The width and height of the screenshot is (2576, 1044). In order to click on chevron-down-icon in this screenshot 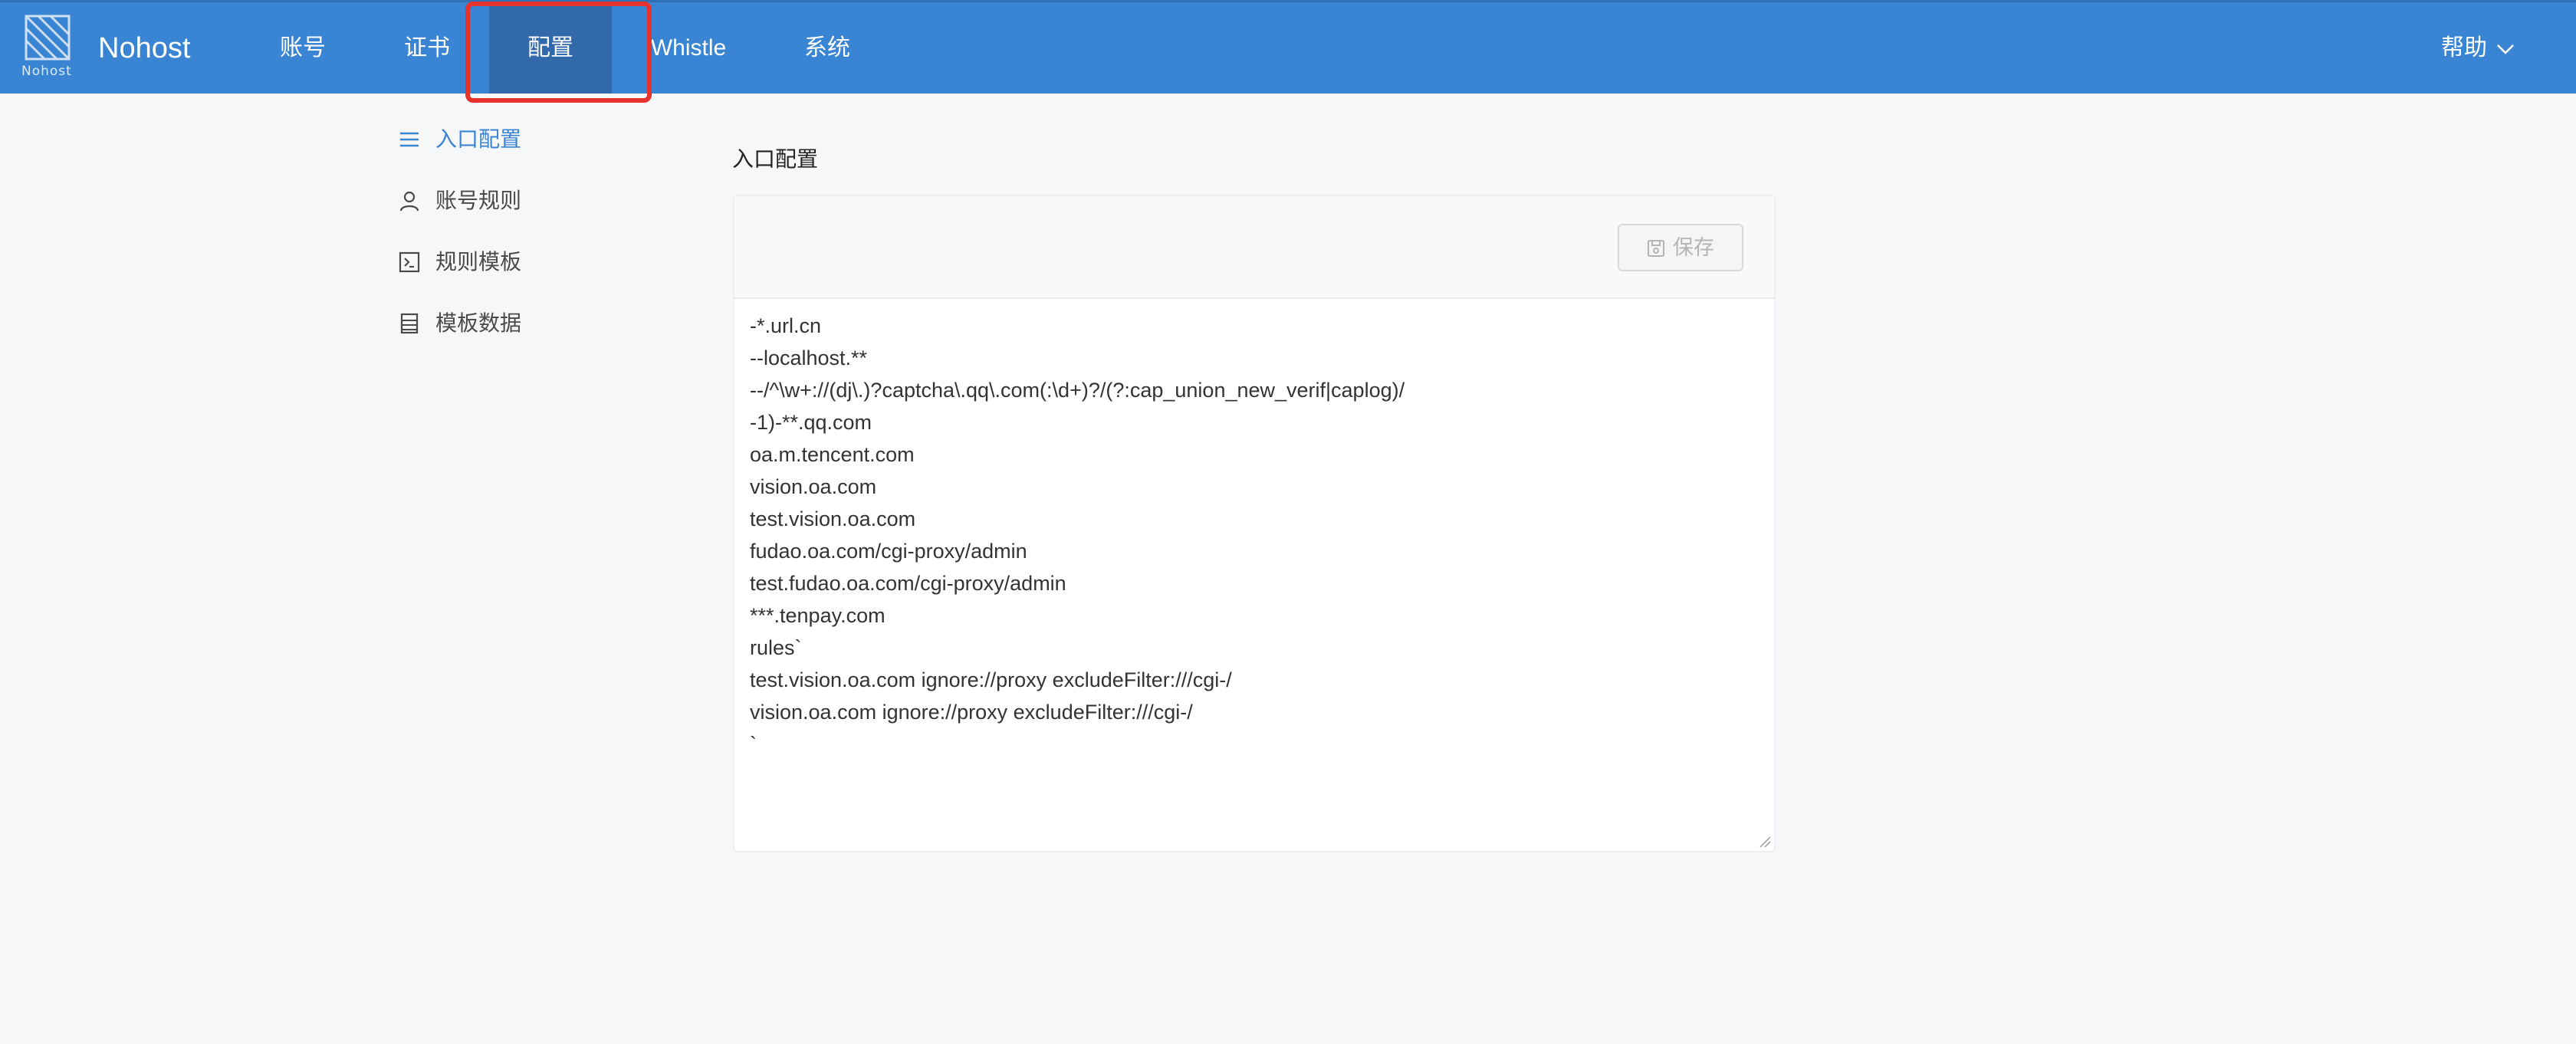, I will do `click(2505, 49)`.